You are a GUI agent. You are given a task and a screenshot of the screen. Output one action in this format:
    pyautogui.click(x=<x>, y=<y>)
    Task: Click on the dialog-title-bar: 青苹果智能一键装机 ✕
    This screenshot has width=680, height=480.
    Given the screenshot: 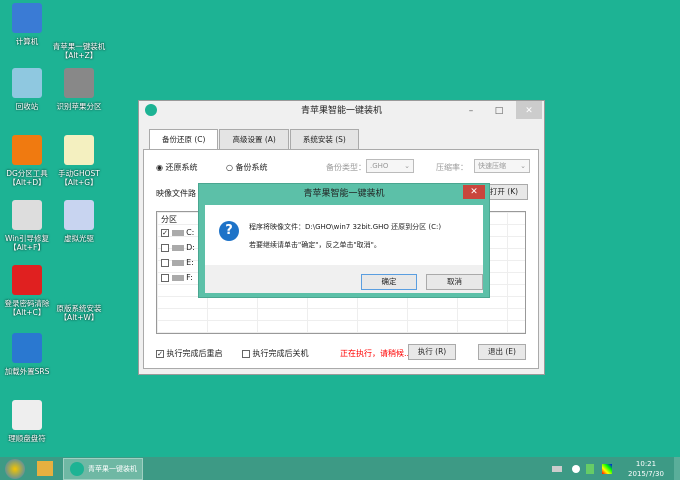 What is the action you would take?
    pyautogui.click(x=344, y=194)
    